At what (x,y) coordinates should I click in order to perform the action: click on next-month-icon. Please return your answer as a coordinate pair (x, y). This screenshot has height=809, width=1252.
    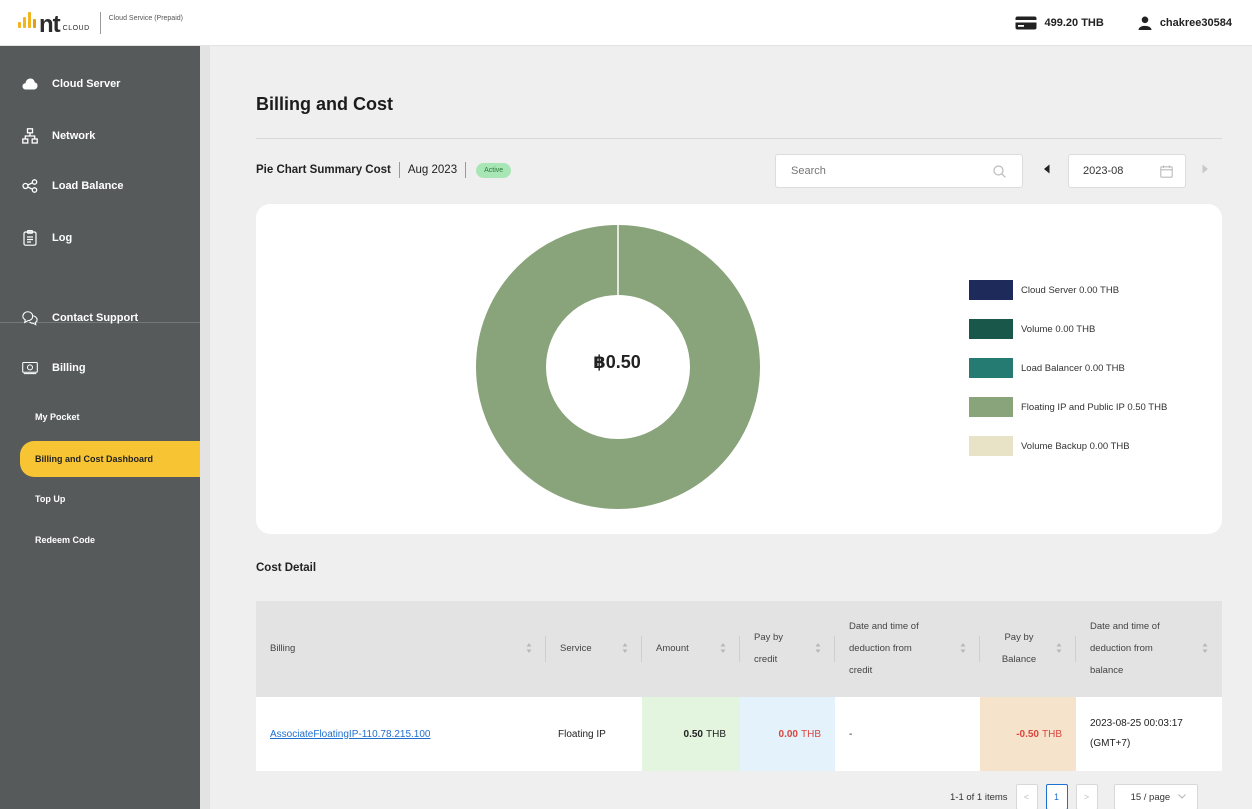
    Looking at the image, I should click on (1205, 169).